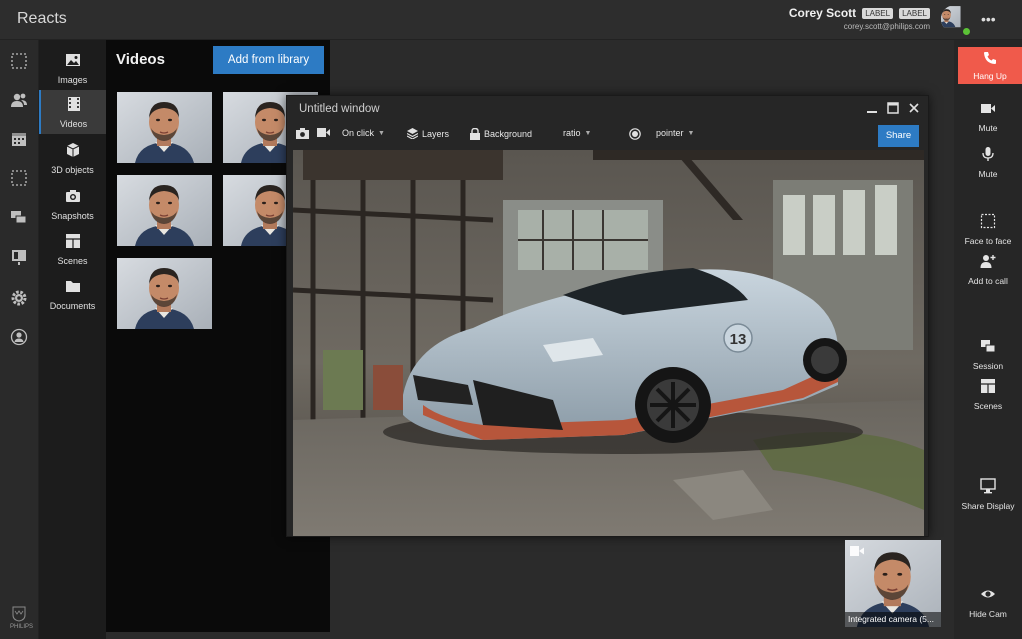  Describe the element at coordinates (988, 506) in the screenshot. I see `share-display-label: Share Display` at that location.